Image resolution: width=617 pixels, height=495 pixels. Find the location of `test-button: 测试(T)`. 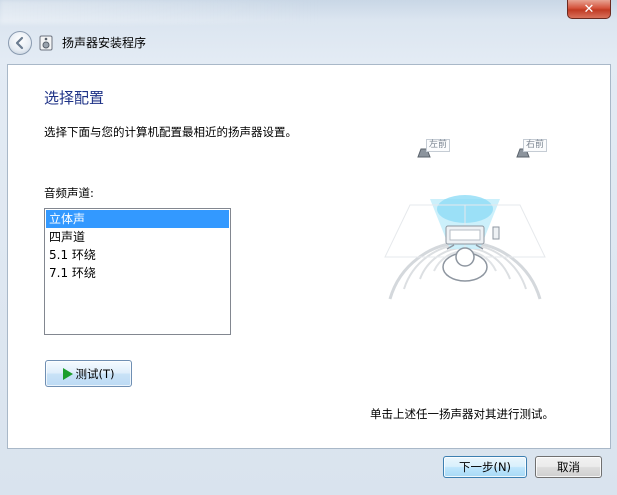

test-button: 测试(T) is located at coordinates (88, 373).